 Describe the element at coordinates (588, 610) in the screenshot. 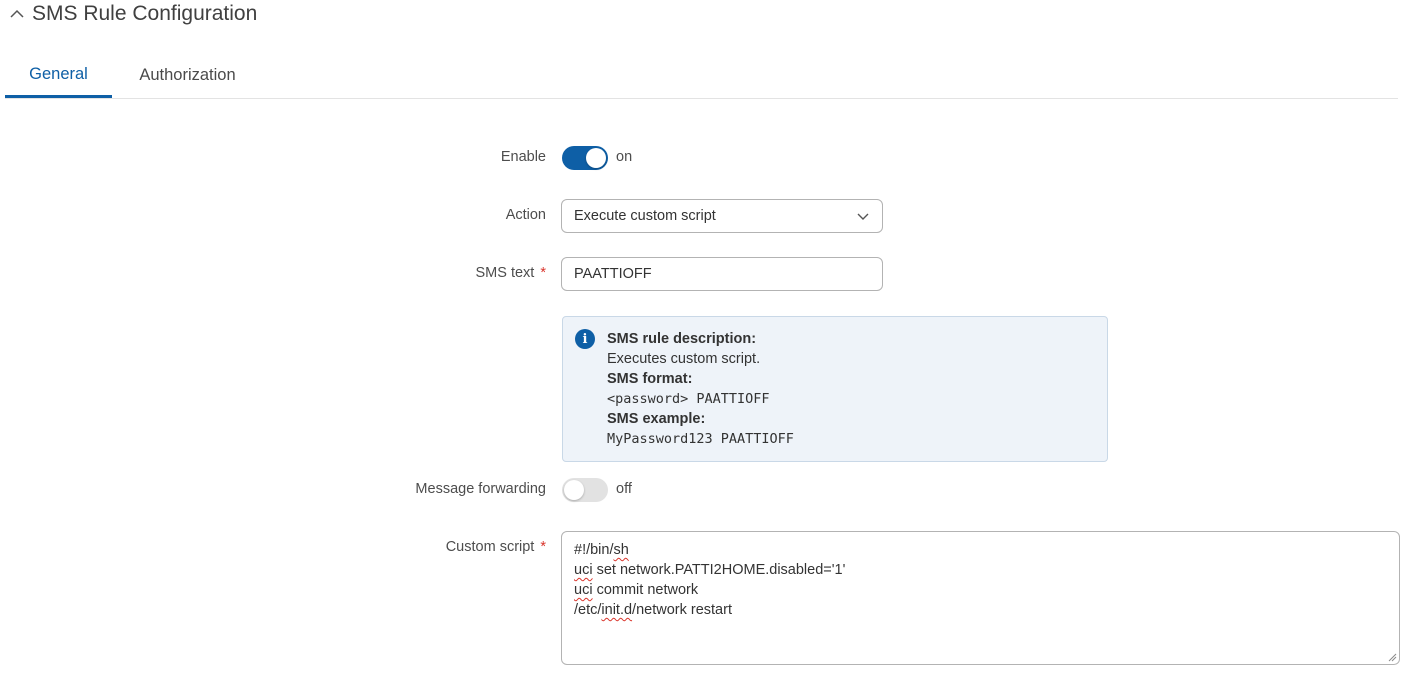

I see `script-text: /etc/` at that location.